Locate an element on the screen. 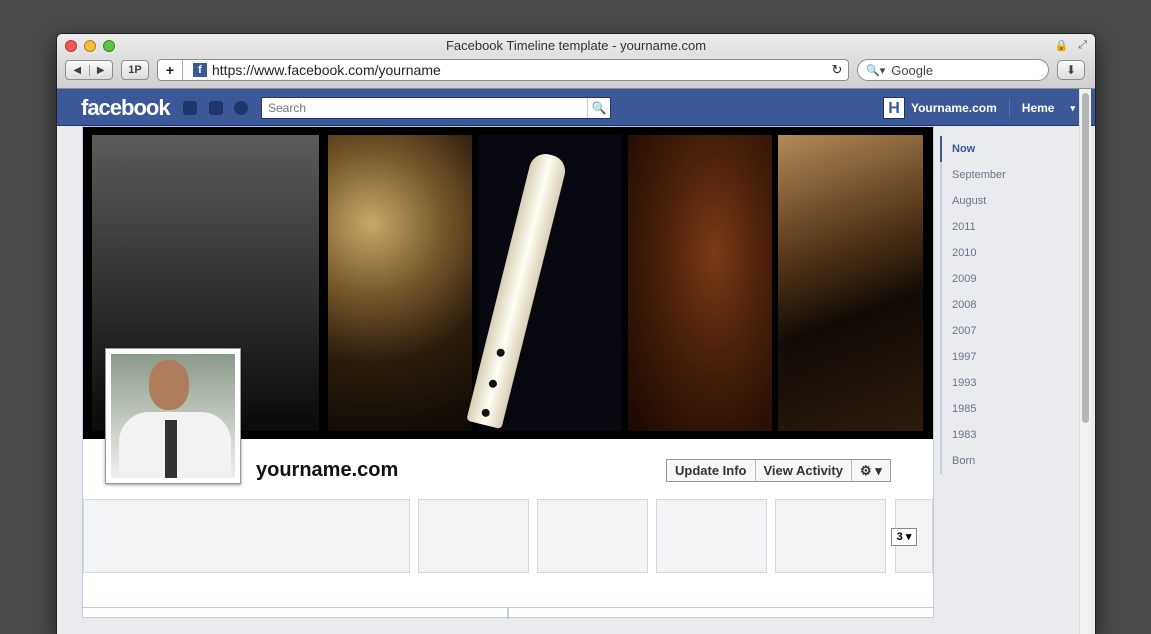 The width and height of the screenshot is (1151, 634). scrubber-item-1993: 1993 is located at coordinates (1010, 383).